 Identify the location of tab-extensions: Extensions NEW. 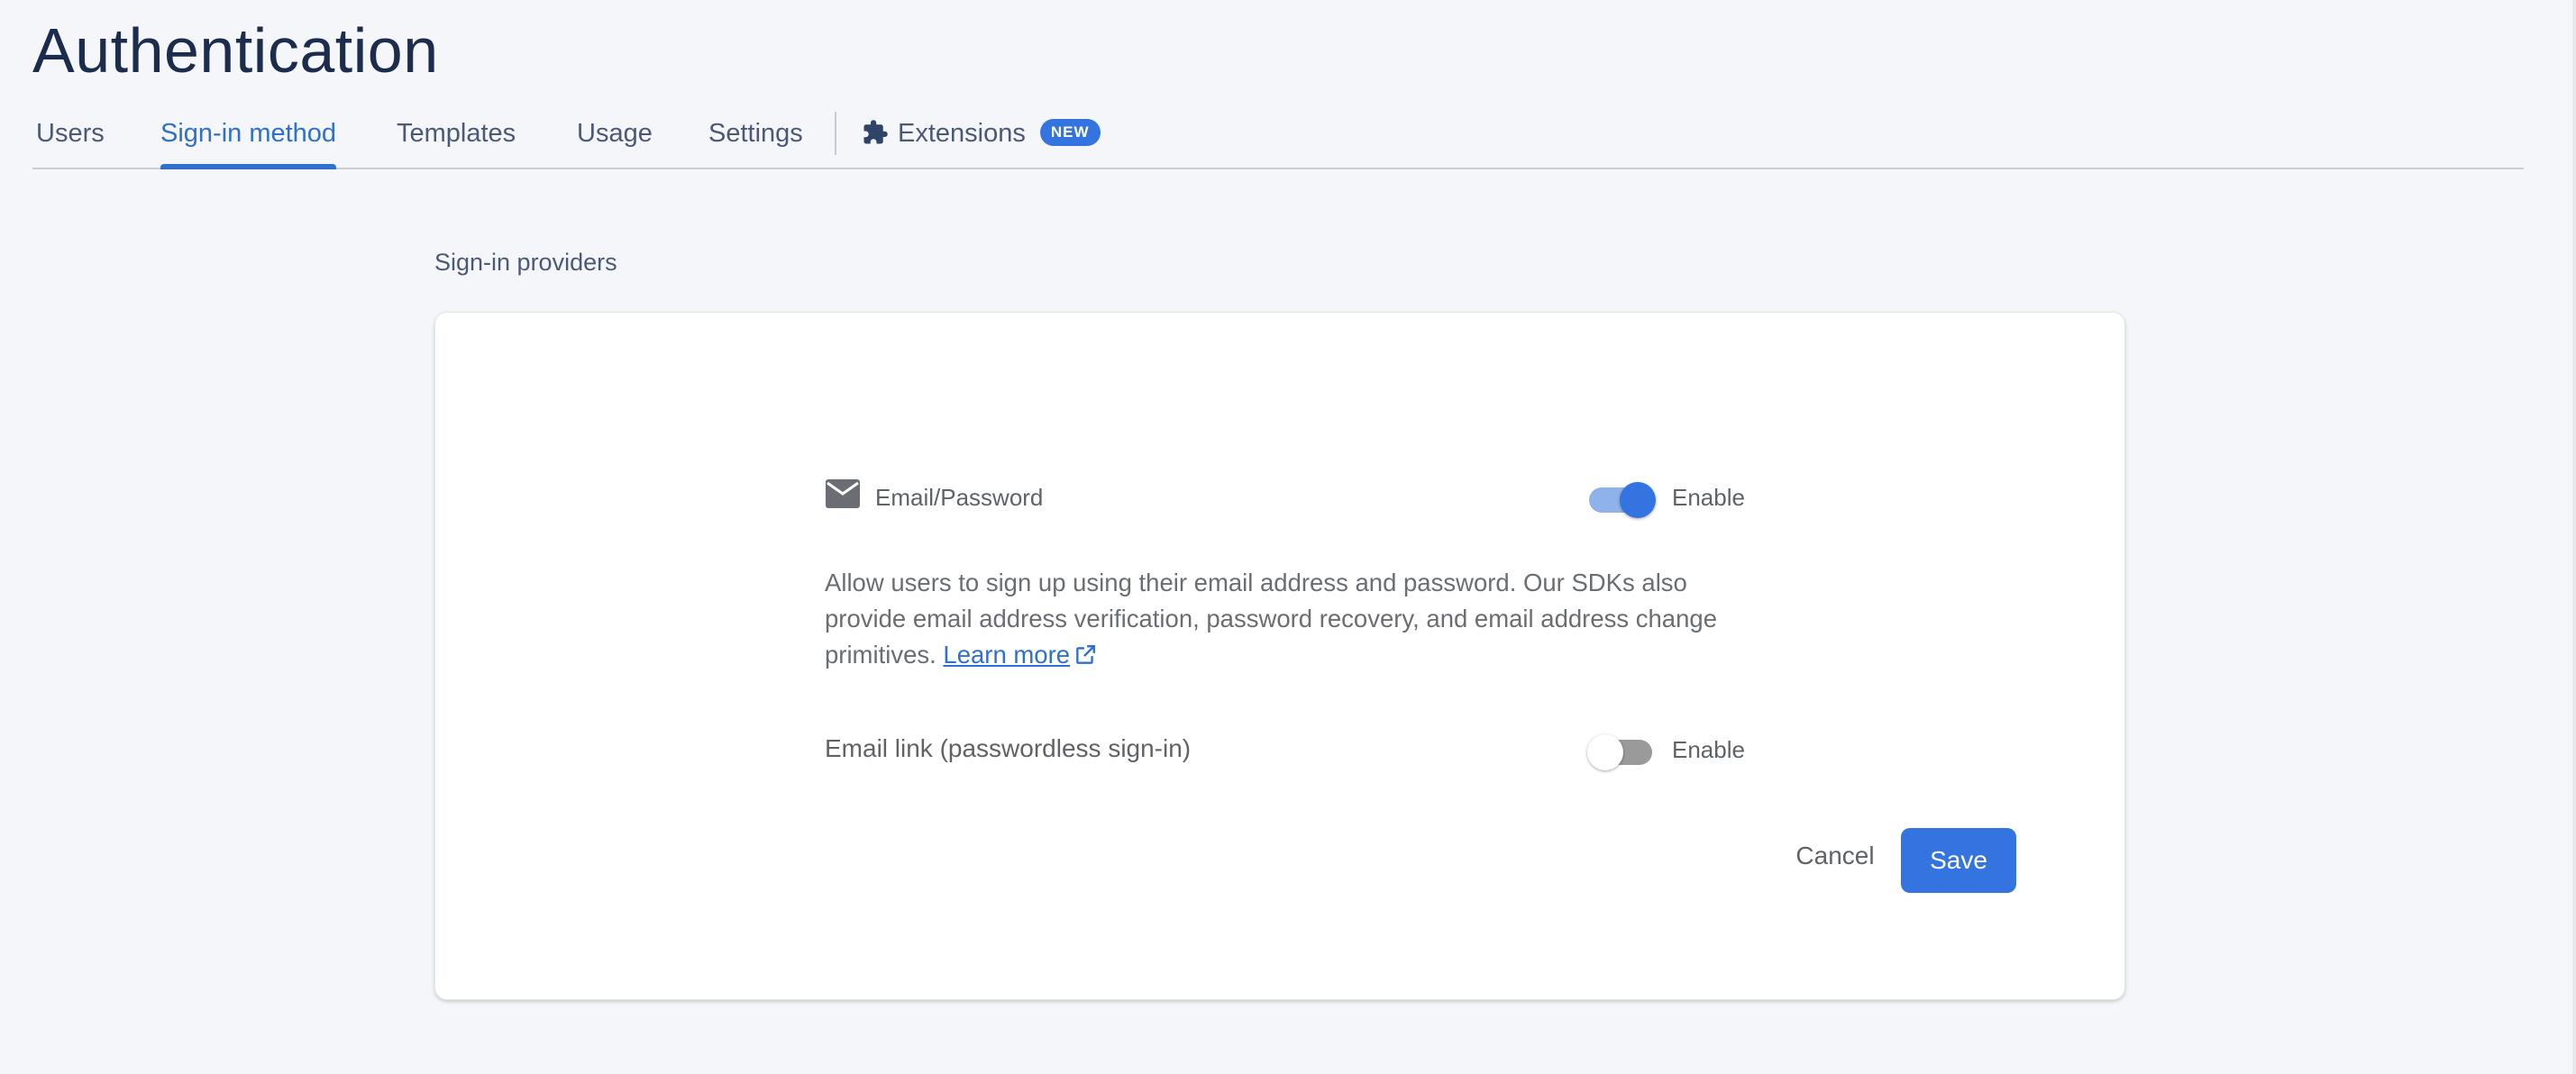
(981, 143).